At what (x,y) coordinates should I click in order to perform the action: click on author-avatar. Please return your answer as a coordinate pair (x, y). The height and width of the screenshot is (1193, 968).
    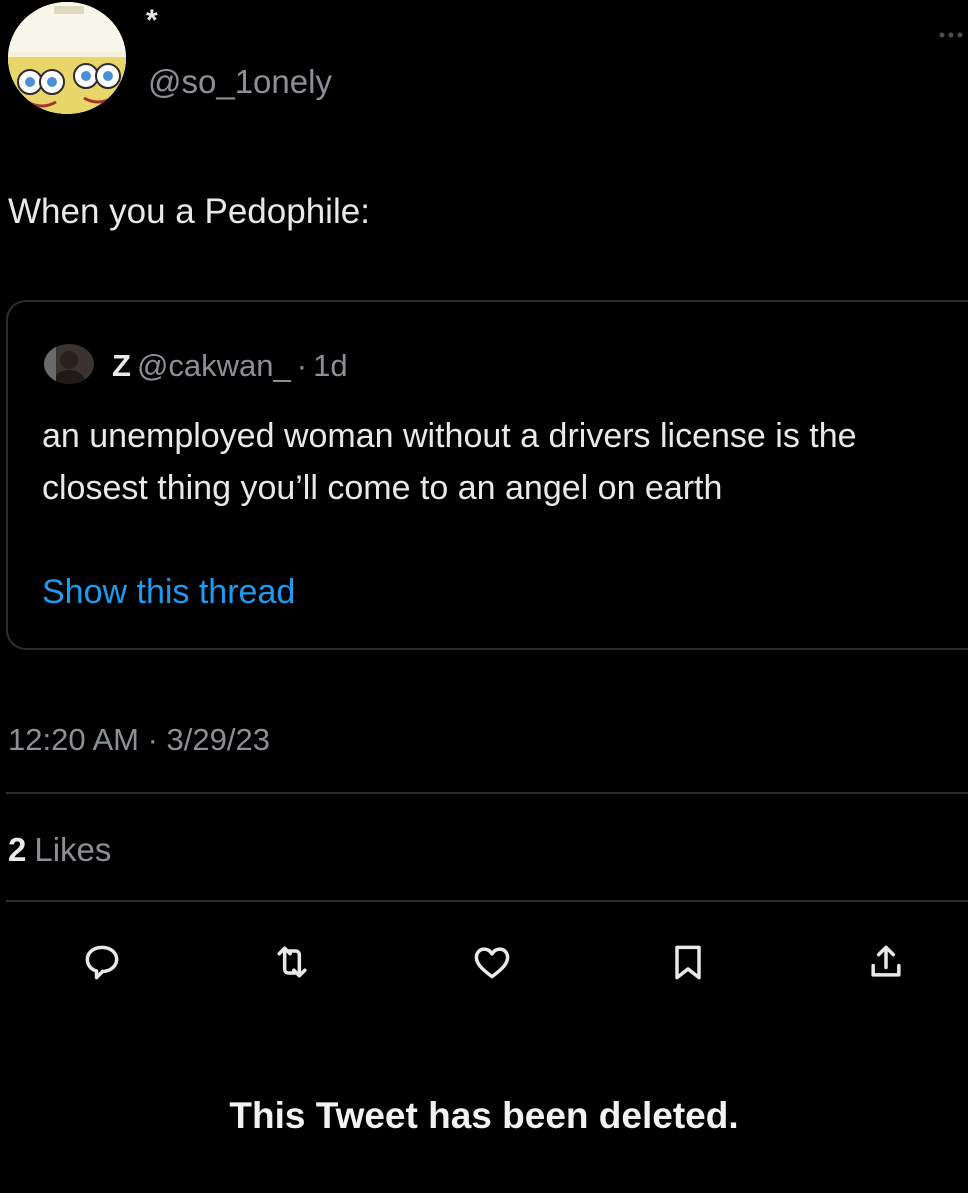
    Looking at the image, I should click on (67, 58).